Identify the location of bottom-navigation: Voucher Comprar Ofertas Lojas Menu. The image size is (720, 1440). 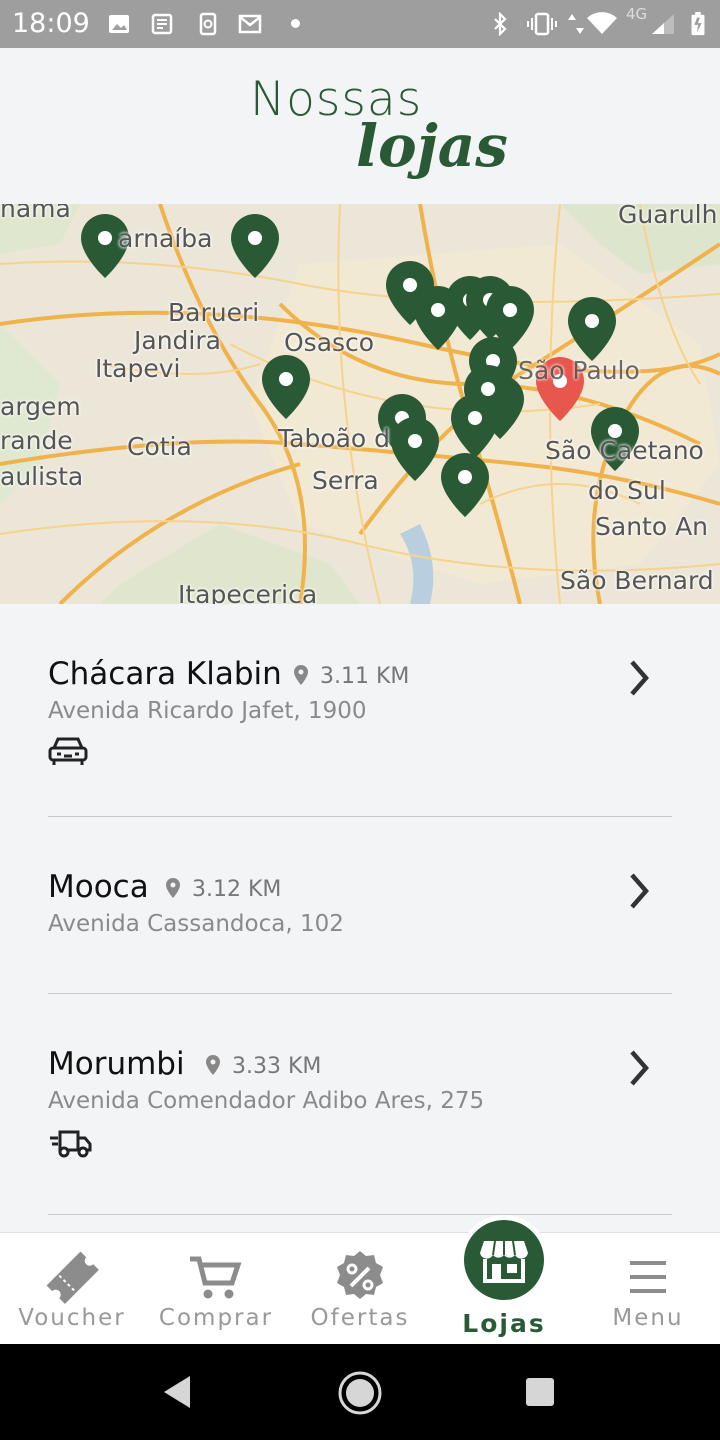
(360, 1280).